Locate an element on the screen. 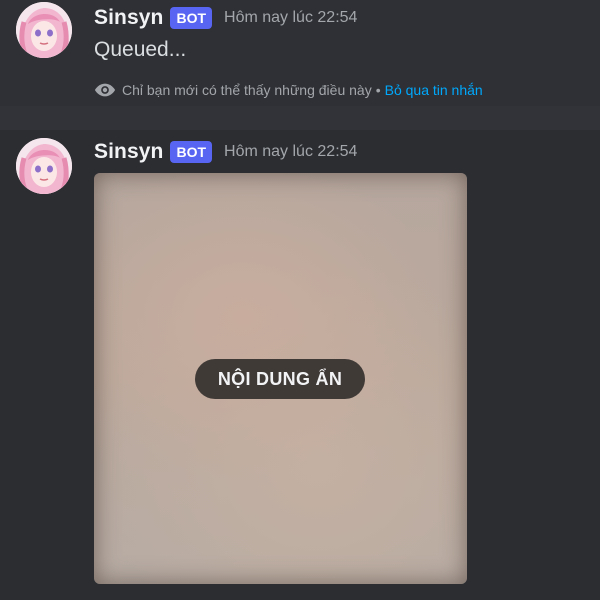  dismiss-message-link: Bỏ qua tin nhắn is located at coordinates (434, 90).